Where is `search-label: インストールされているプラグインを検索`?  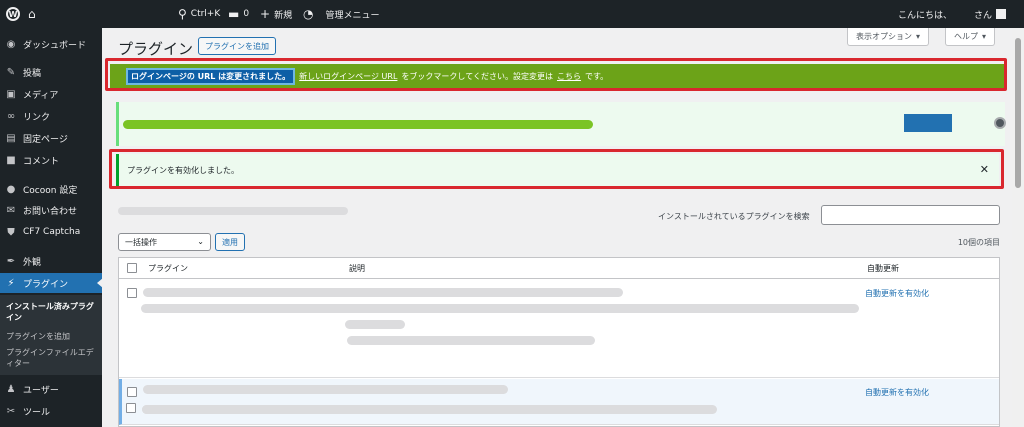 search-label: インストールされているプラグインを検索 is located at coordinates (734, 216).